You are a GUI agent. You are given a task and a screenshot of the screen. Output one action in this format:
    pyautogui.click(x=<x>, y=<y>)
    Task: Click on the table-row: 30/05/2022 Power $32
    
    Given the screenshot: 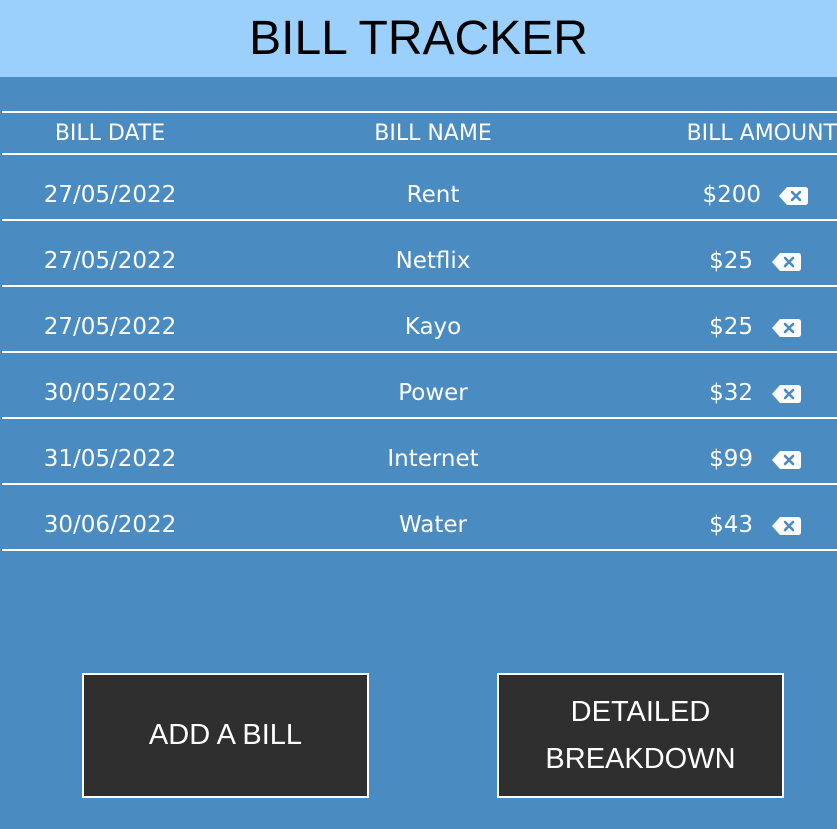 What is the action you would take?
    pyautogui.click(x=419, y=386)
    